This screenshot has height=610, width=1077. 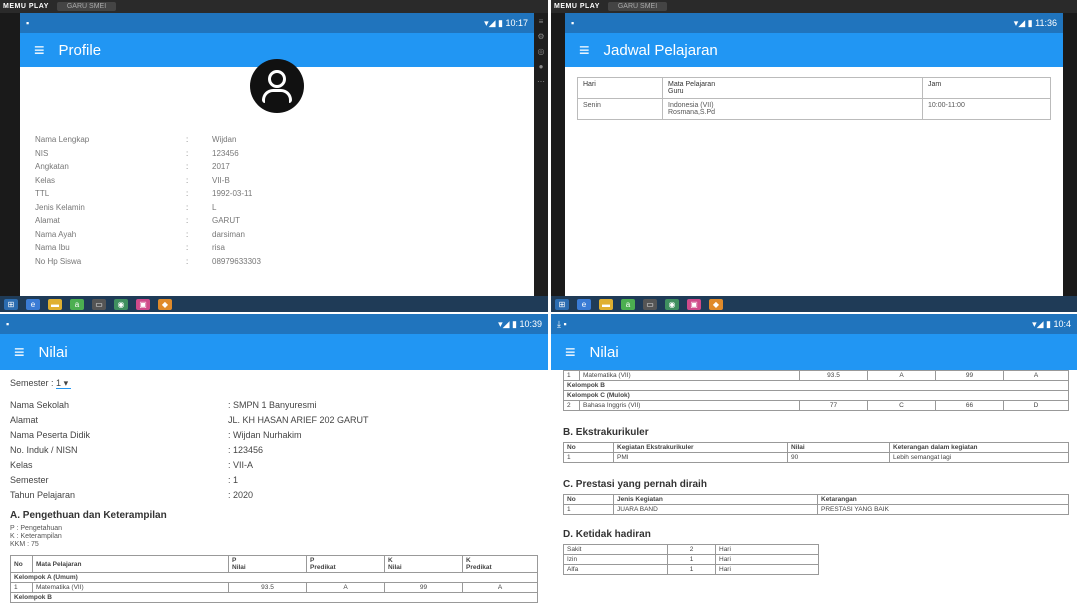 What do you see at coordinates (52, 167) in the screenshot?
I see `profile-label: Angkatan` at bounding box center [52, 167].